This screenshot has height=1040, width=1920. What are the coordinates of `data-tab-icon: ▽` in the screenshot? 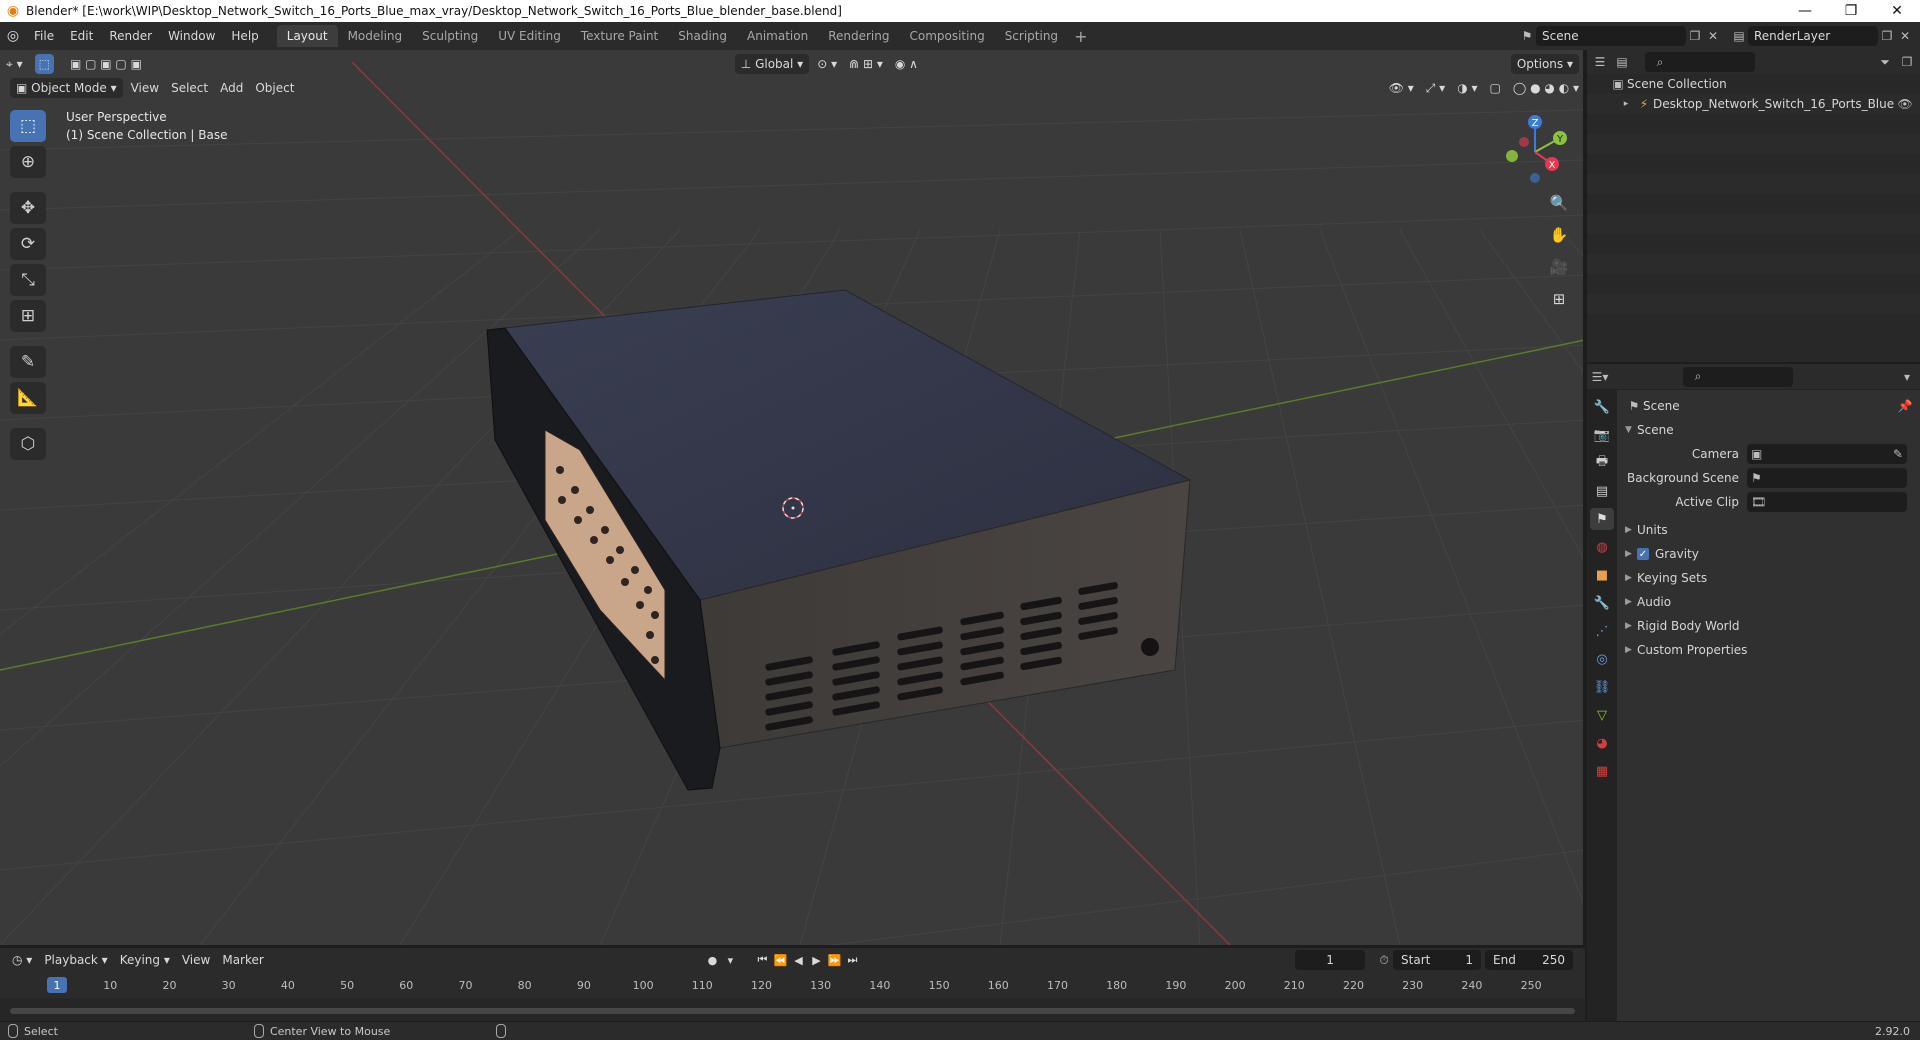 It's located at (1602, 715).